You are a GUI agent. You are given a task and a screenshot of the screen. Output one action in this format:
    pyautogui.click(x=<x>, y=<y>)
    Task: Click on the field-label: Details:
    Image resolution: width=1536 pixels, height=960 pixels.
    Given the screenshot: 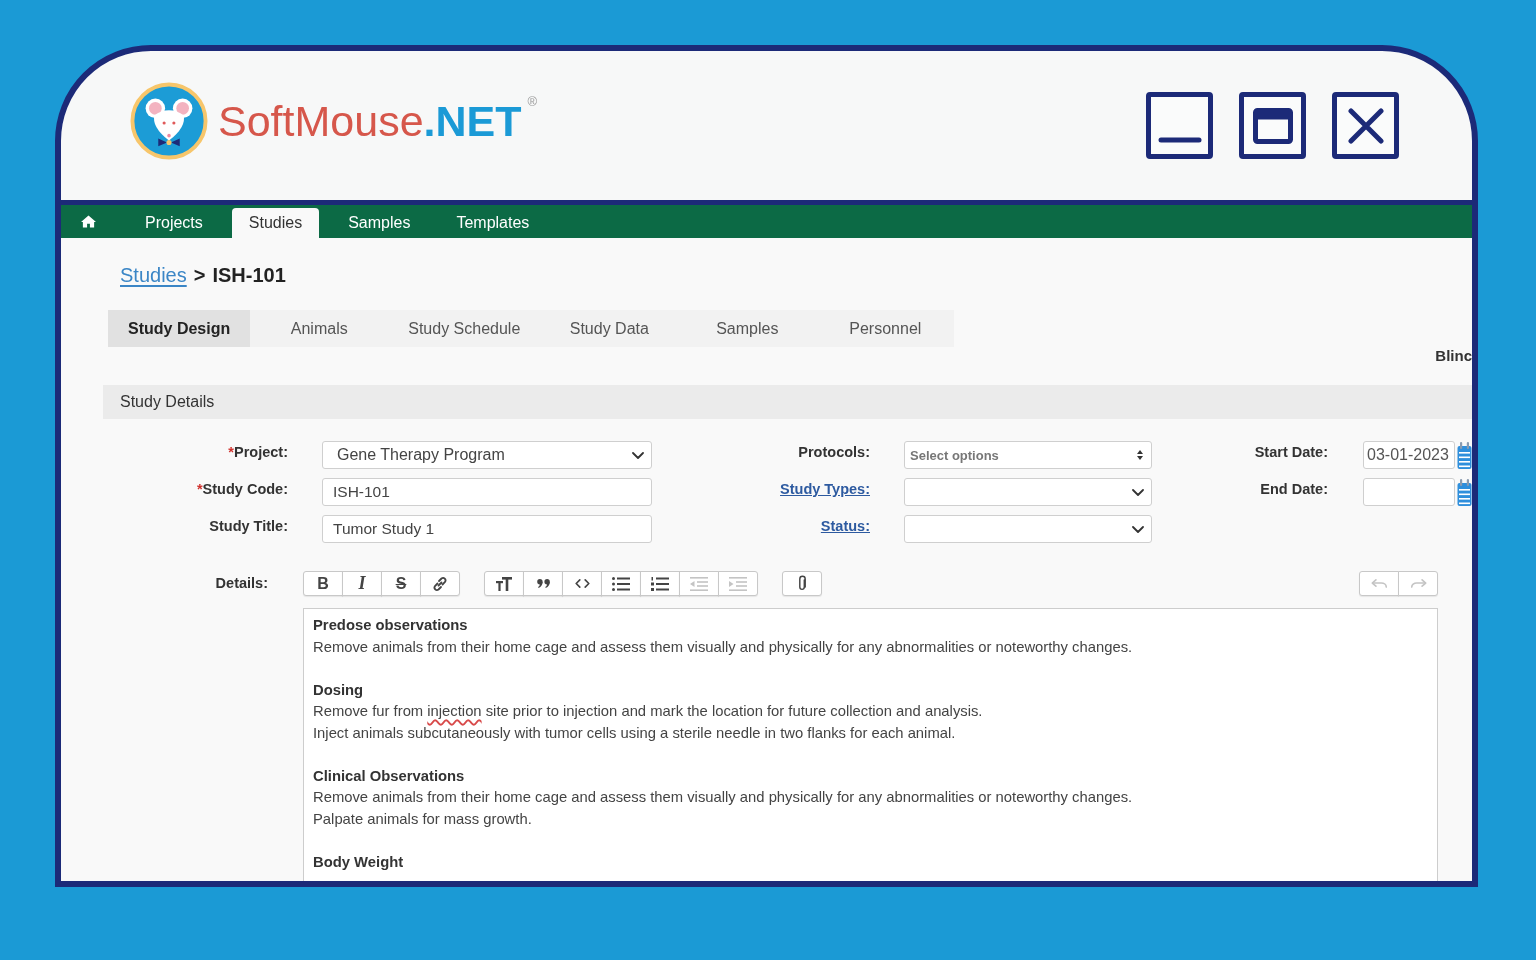 What is the action you would take?
    pyautogui.click(x=241, y=583)
    